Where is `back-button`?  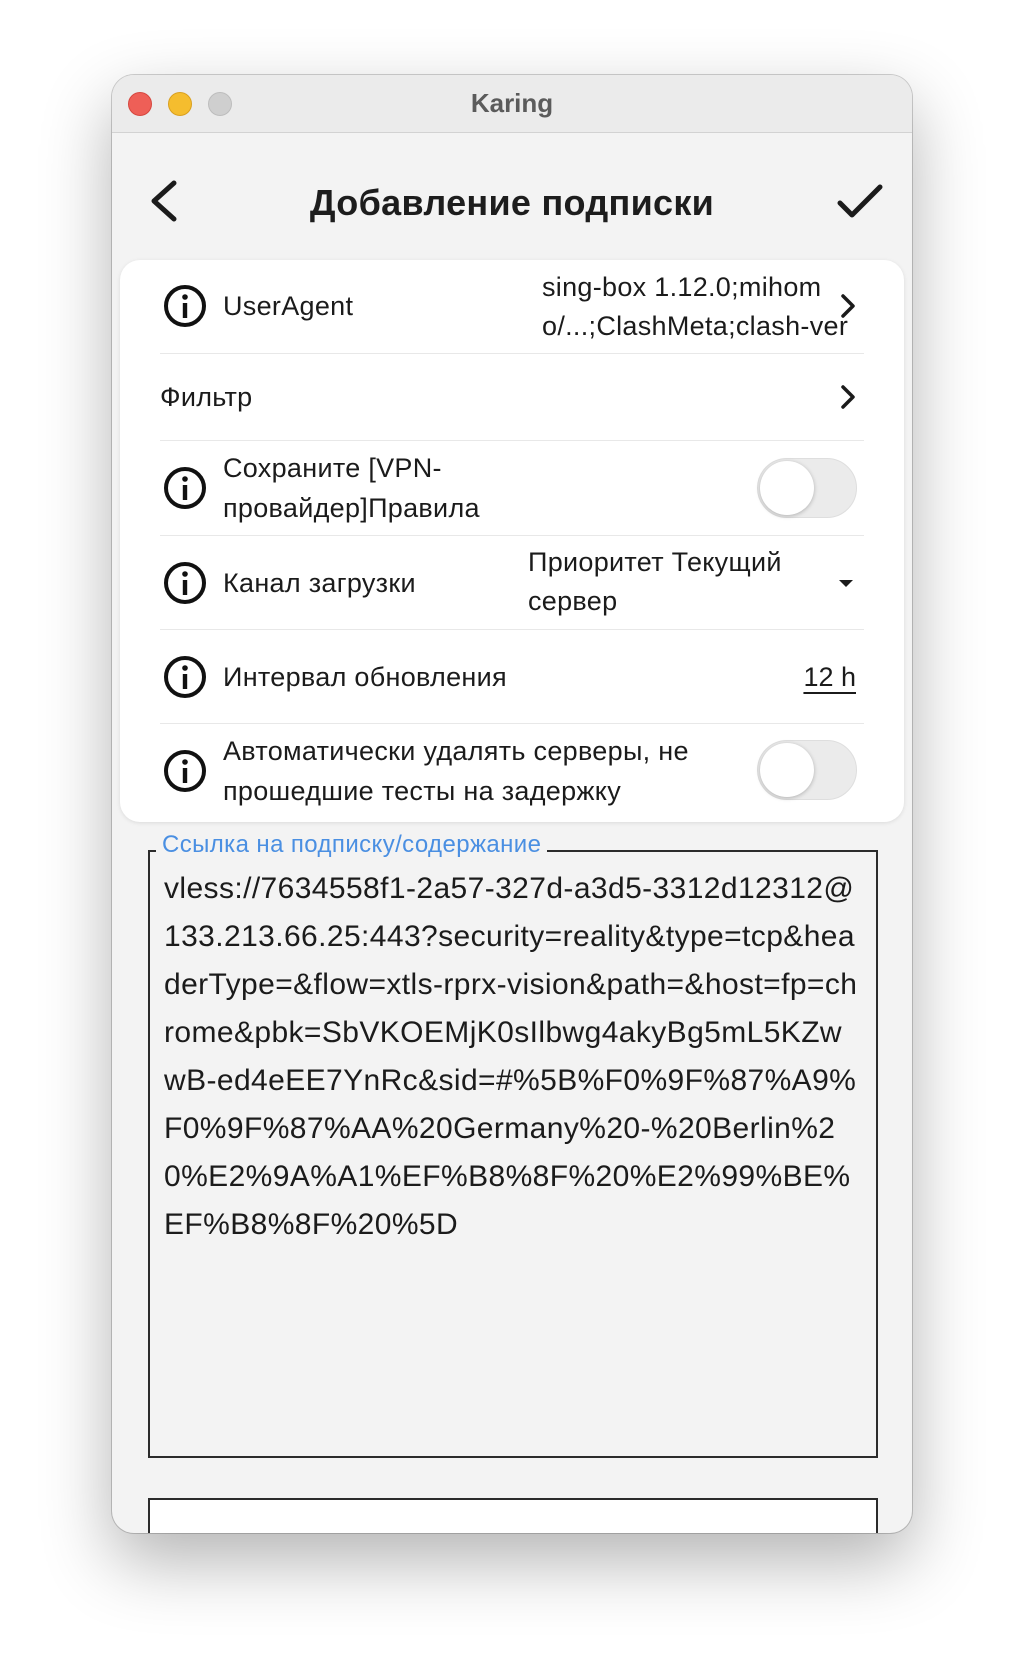 back-button is located at coordinates (166, 201).